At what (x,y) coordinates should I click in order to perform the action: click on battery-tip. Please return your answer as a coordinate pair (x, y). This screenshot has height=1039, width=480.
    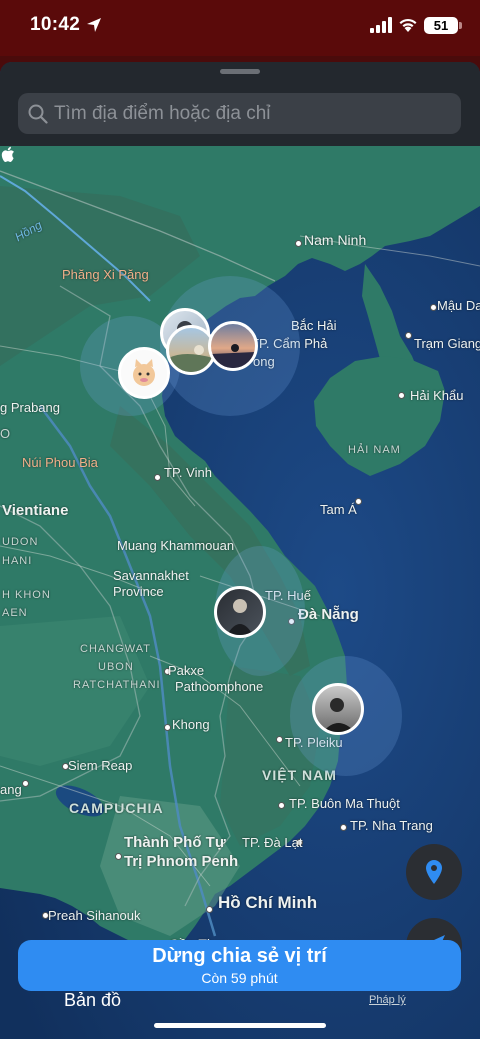
    Looking at the image, I should click on (460, 25).